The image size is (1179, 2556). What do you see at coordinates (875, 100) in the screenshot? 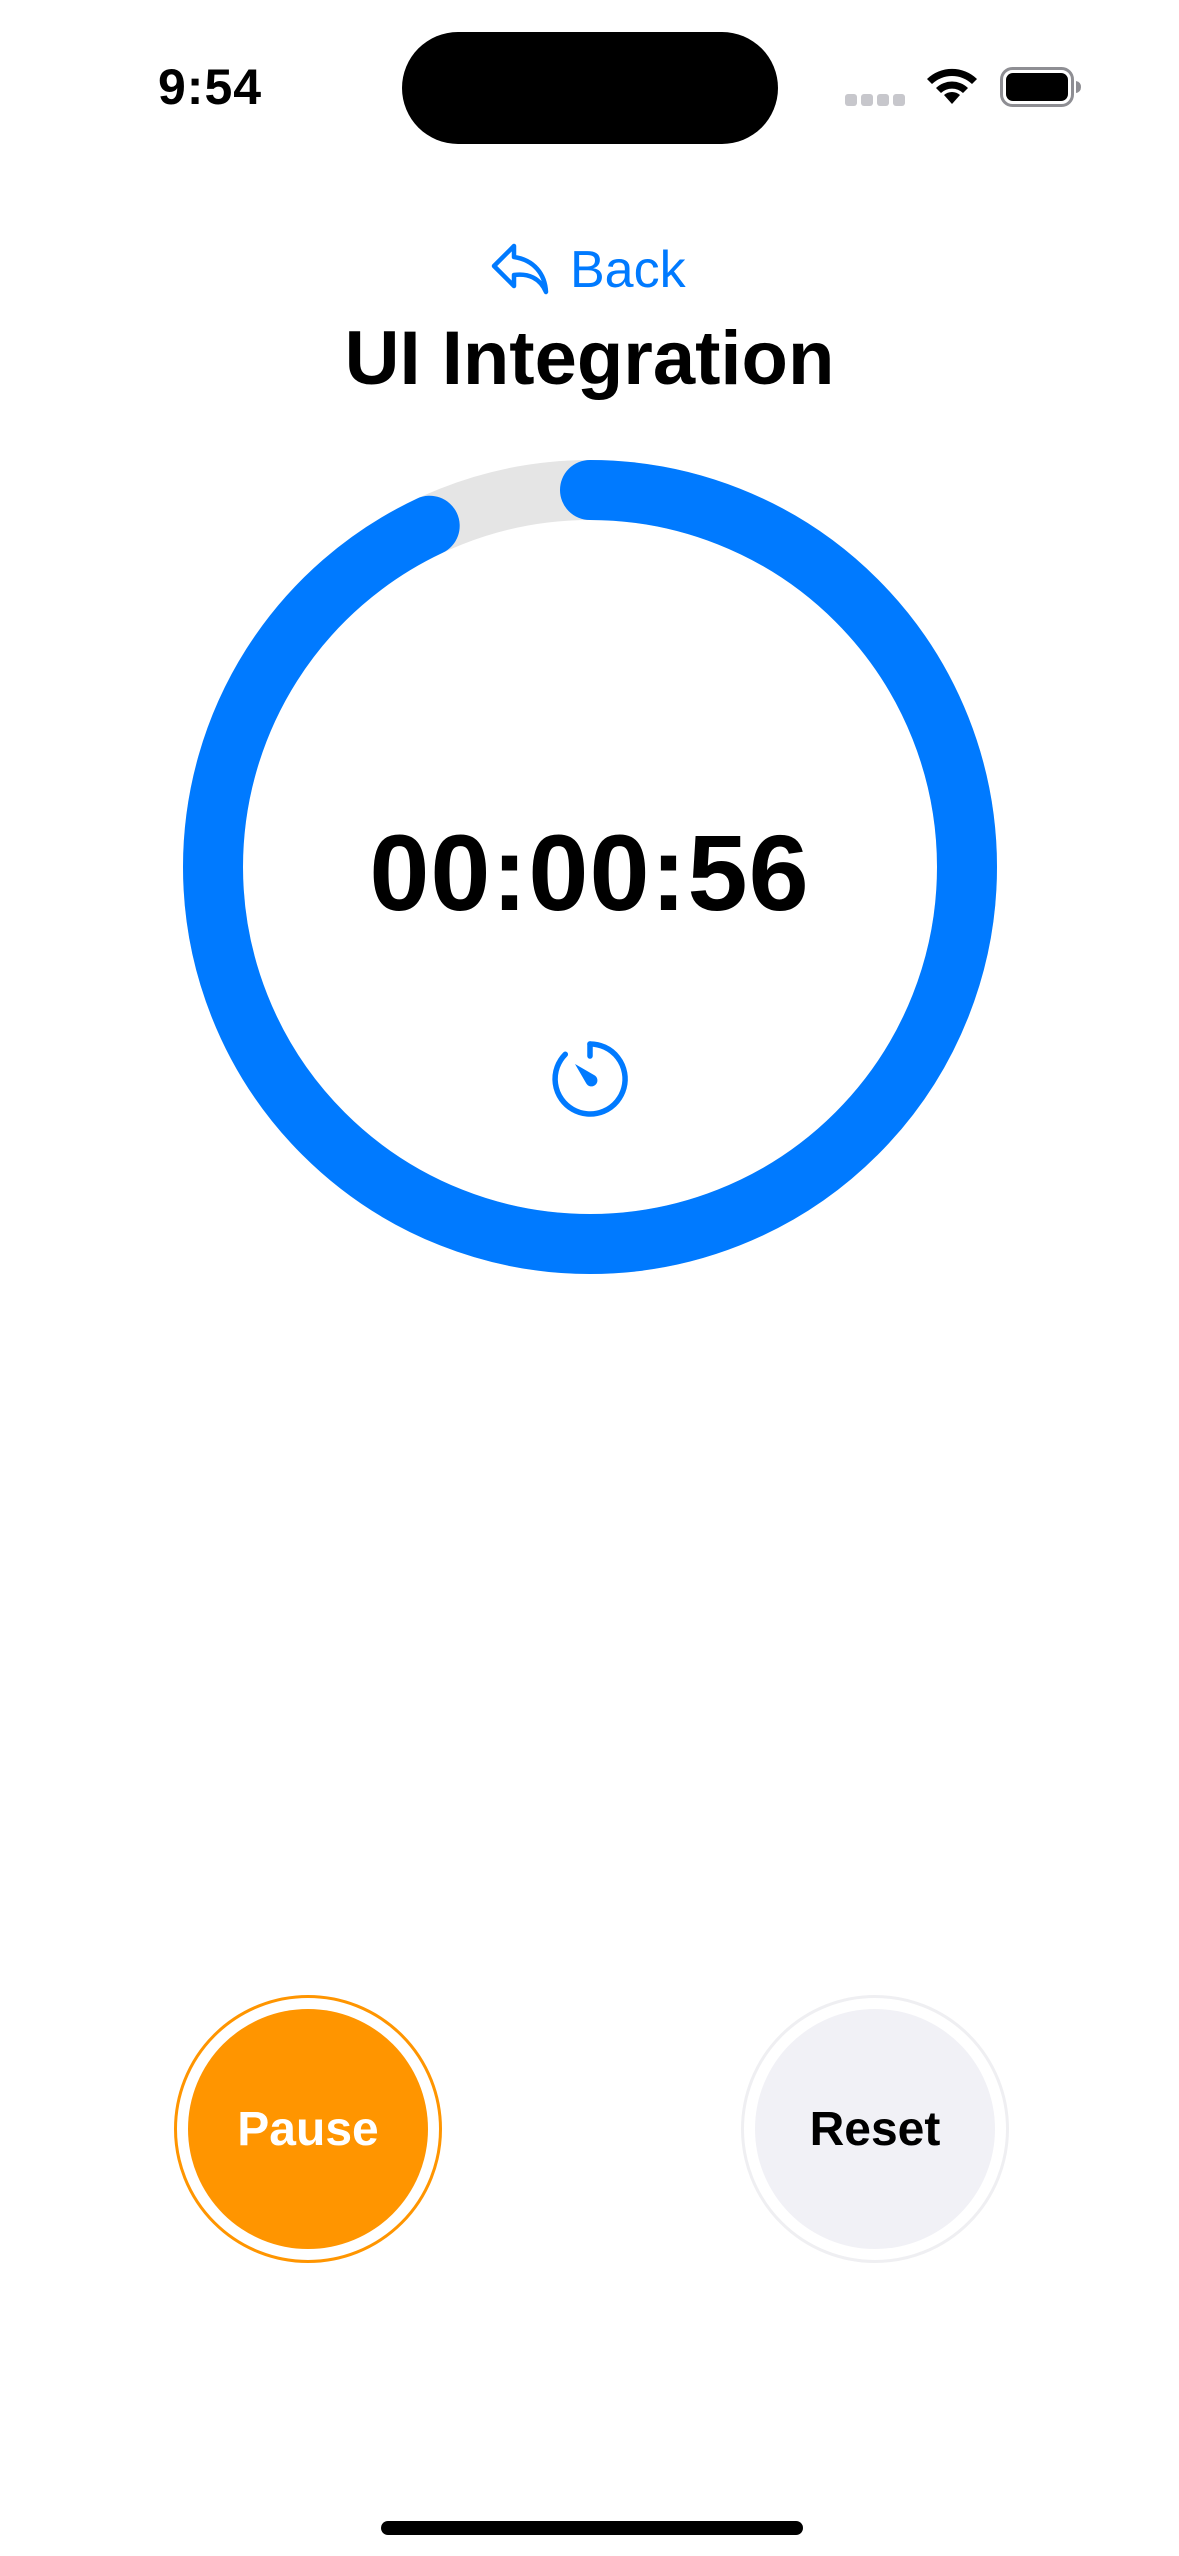
I see `cellular-signal-icon` at bounding box center [875, 100].